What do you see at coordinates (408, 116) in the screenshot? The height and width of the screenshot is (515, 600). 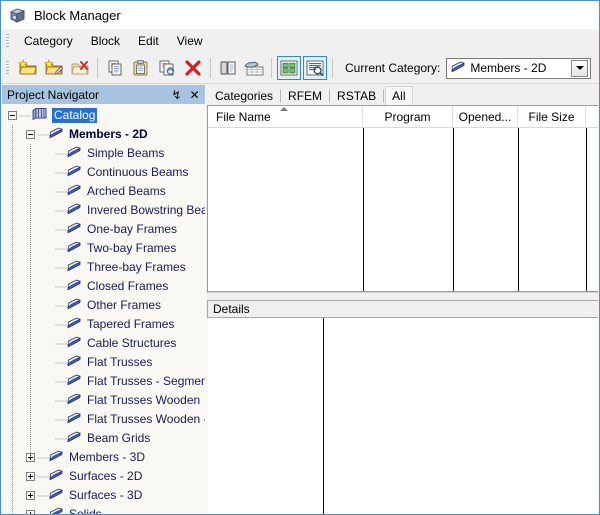 I see `column-header-program: Program` at bounding box center [408, 116].